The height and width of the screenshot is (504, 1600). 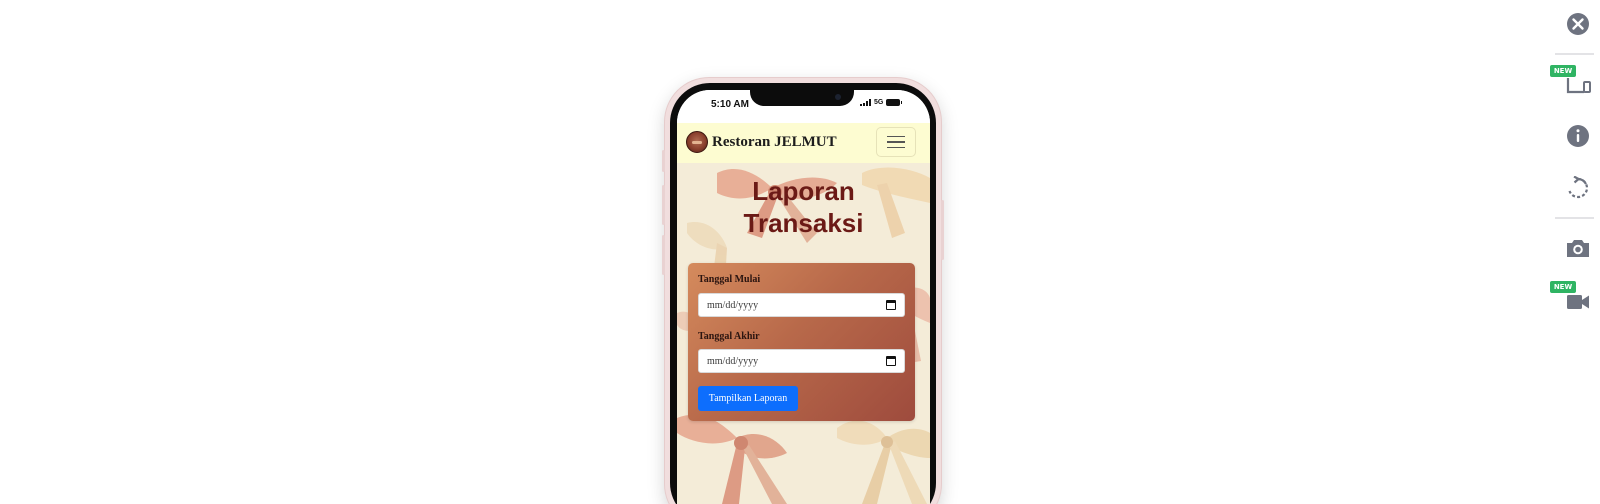 I want to click on rotate-button, so click(x=1578, y=188).